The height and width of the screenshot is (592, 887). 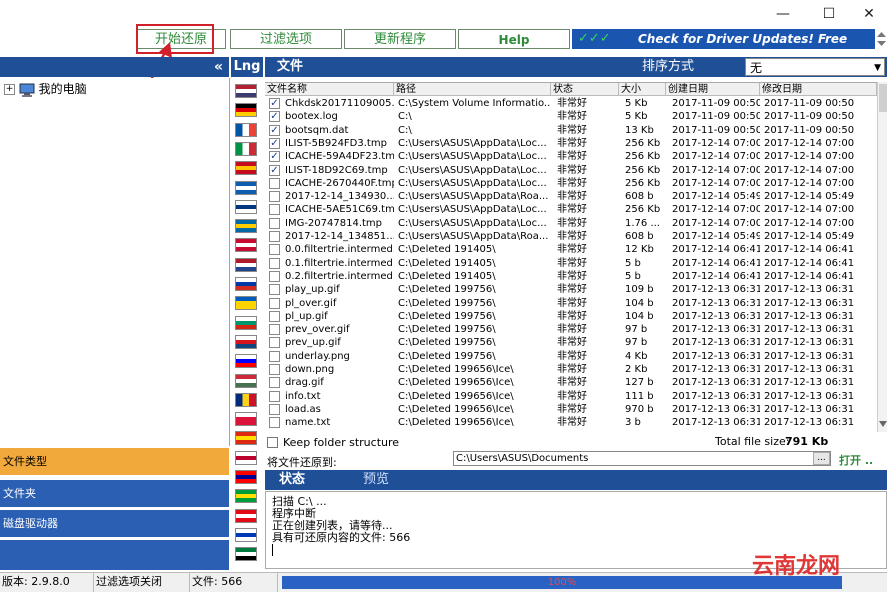 I want to click on column-header-path: 路径, so click(x=472, y=89).